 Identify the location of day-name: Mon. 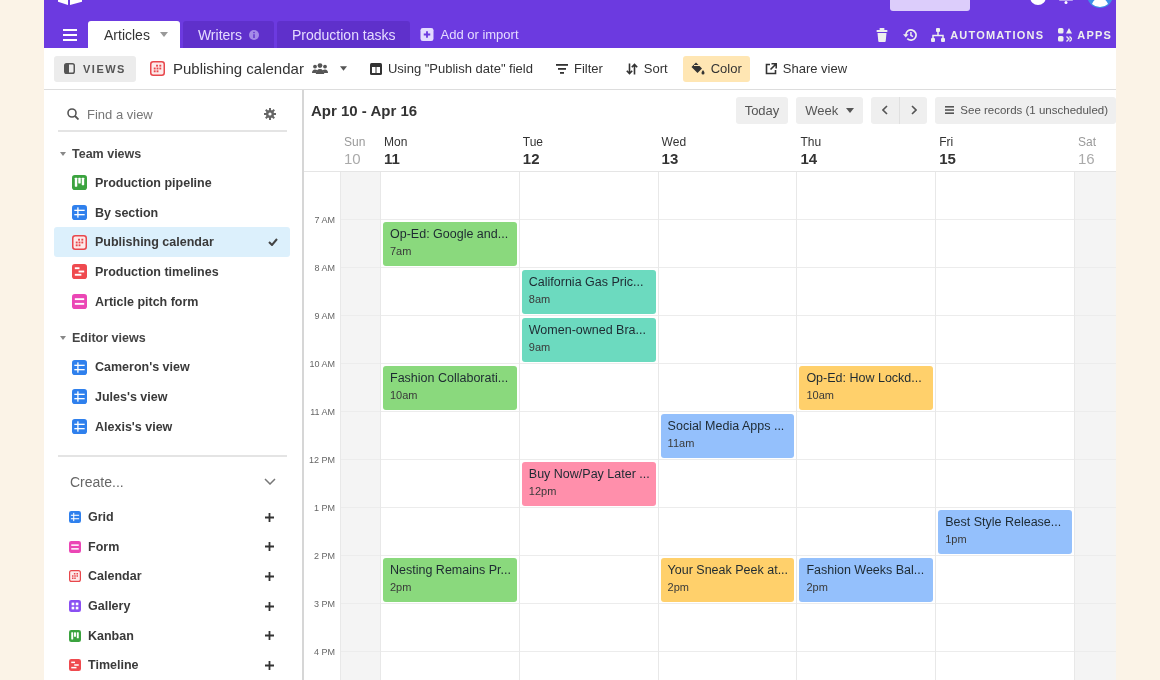
(396, 142).